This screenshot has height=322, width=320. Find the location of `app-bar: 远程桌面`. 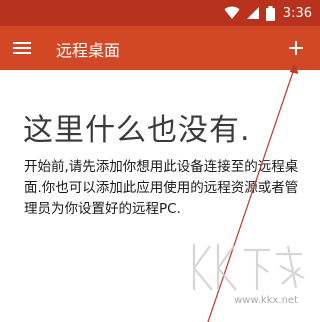

app-bar: 远程桌面 is located at coordinates (160, 48).